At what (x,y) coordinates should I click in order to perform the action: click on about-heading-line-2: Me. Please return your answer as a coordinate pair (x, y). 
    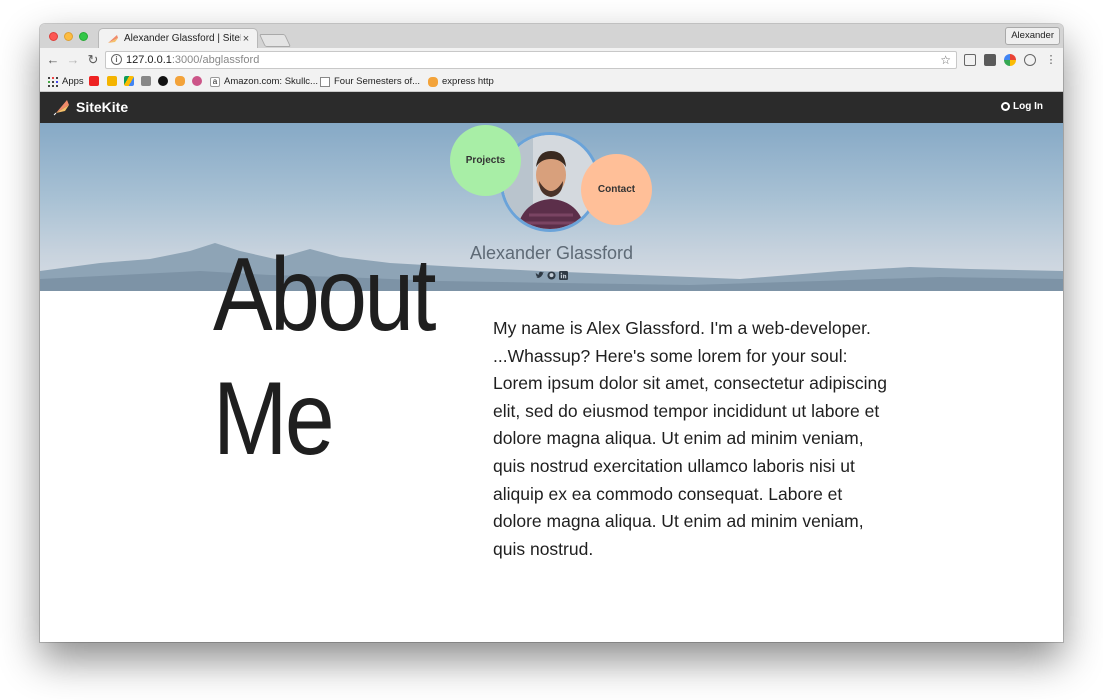
    Looking at the image, I should click on (274, 419).